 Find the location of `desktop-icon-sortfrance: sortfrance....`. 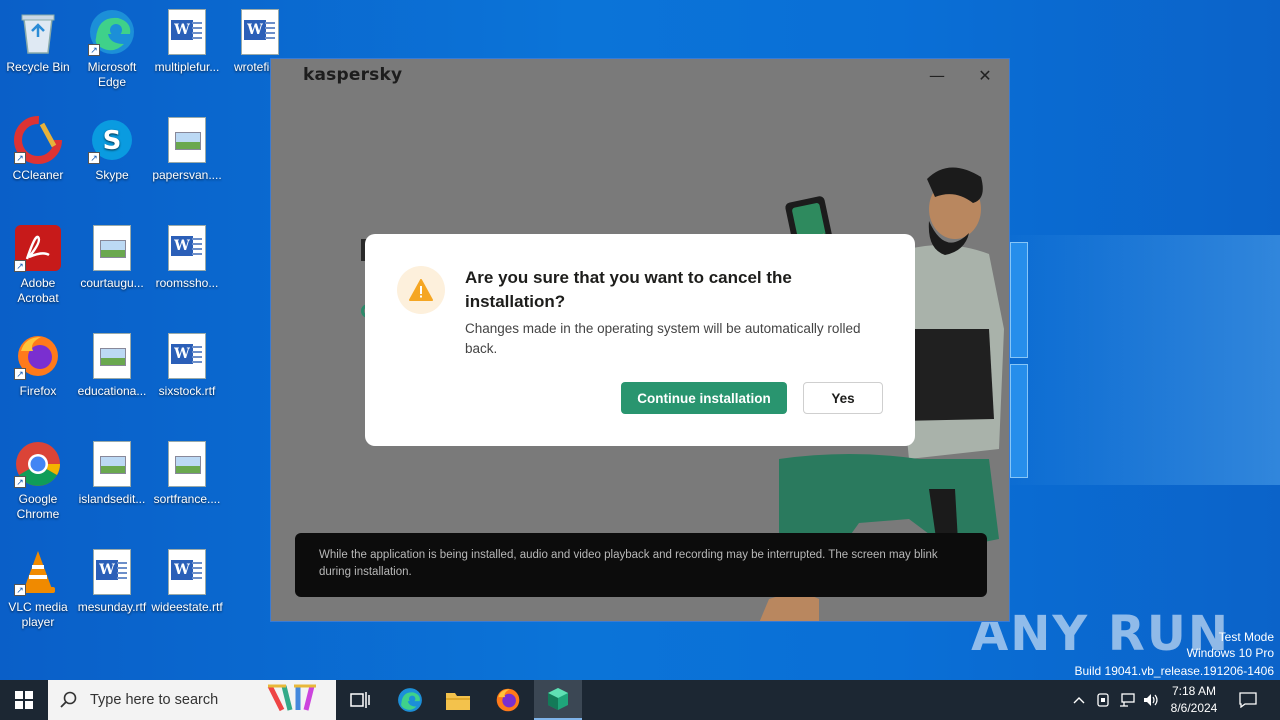

desktop-icon-sortfrance: sortfrance.... is located at coordinates (187, 473).